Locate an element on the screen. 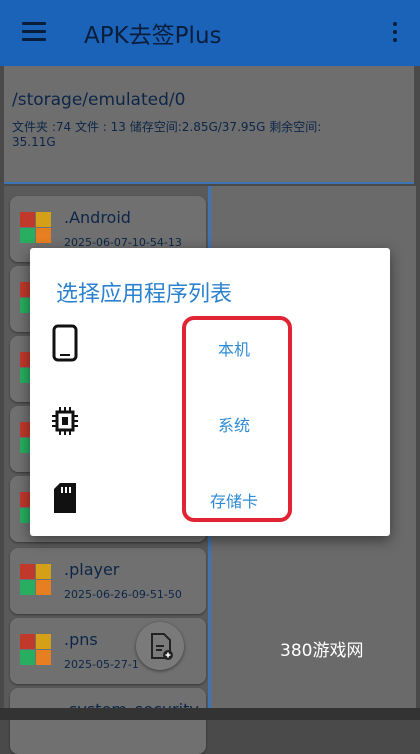 The width and height of the screenshot is (420, 754). file-item: .player 2025-06-26-09-51-50 is located at coordinates (108, 581).